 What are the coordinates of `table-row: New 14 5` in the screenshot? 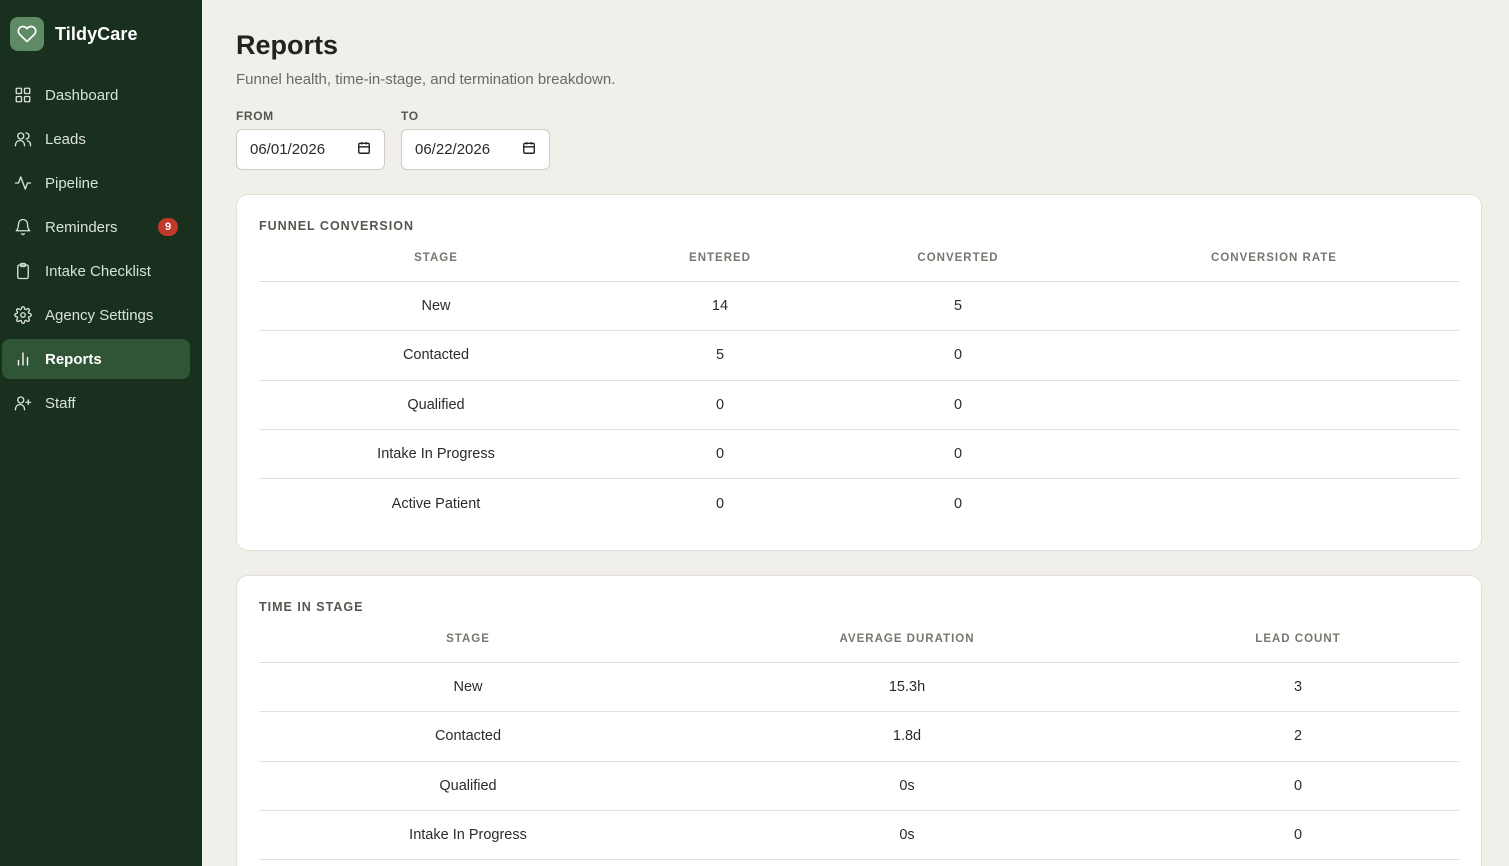 It's located at (859, 307).